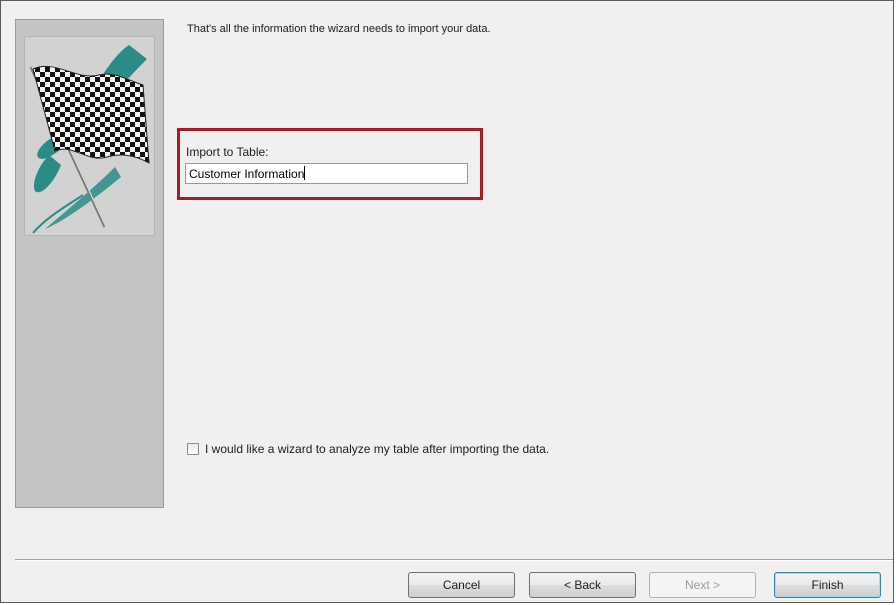  What do you see at coordinates (582, 585) in the screenshot?
I see `back-button: < Back` at bounding box center [582, 585].